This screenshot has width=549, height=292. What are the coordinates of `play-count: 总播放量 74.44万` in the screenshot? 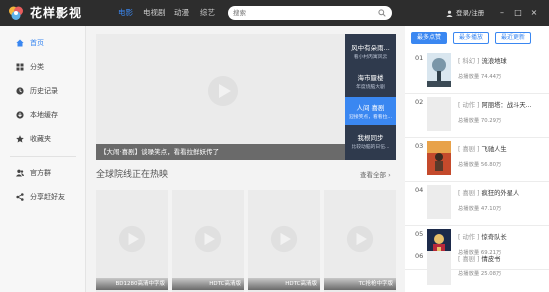 It's located at (480, 77).